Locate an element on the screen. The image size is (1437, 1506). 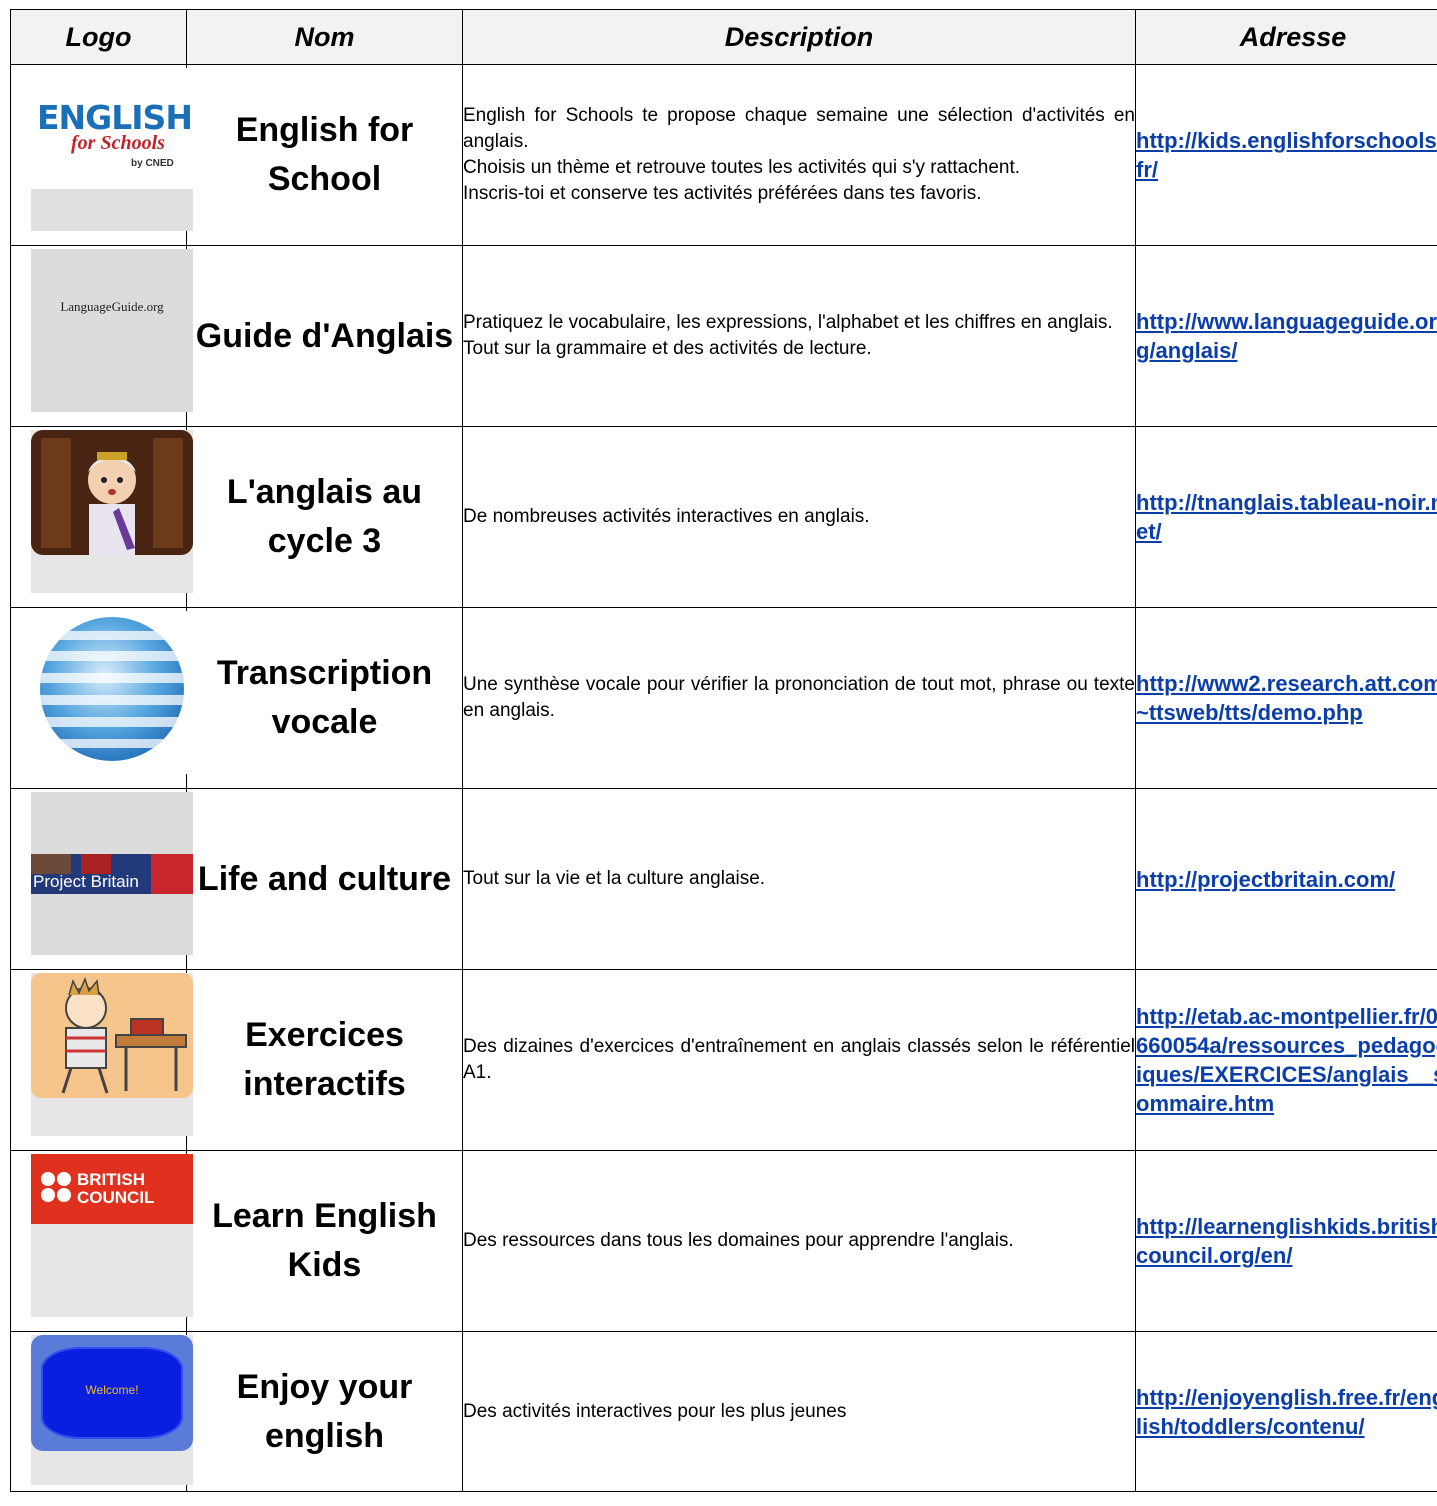
site-link: http://projectbritain.com/ is located at coordinates (1286, 879).